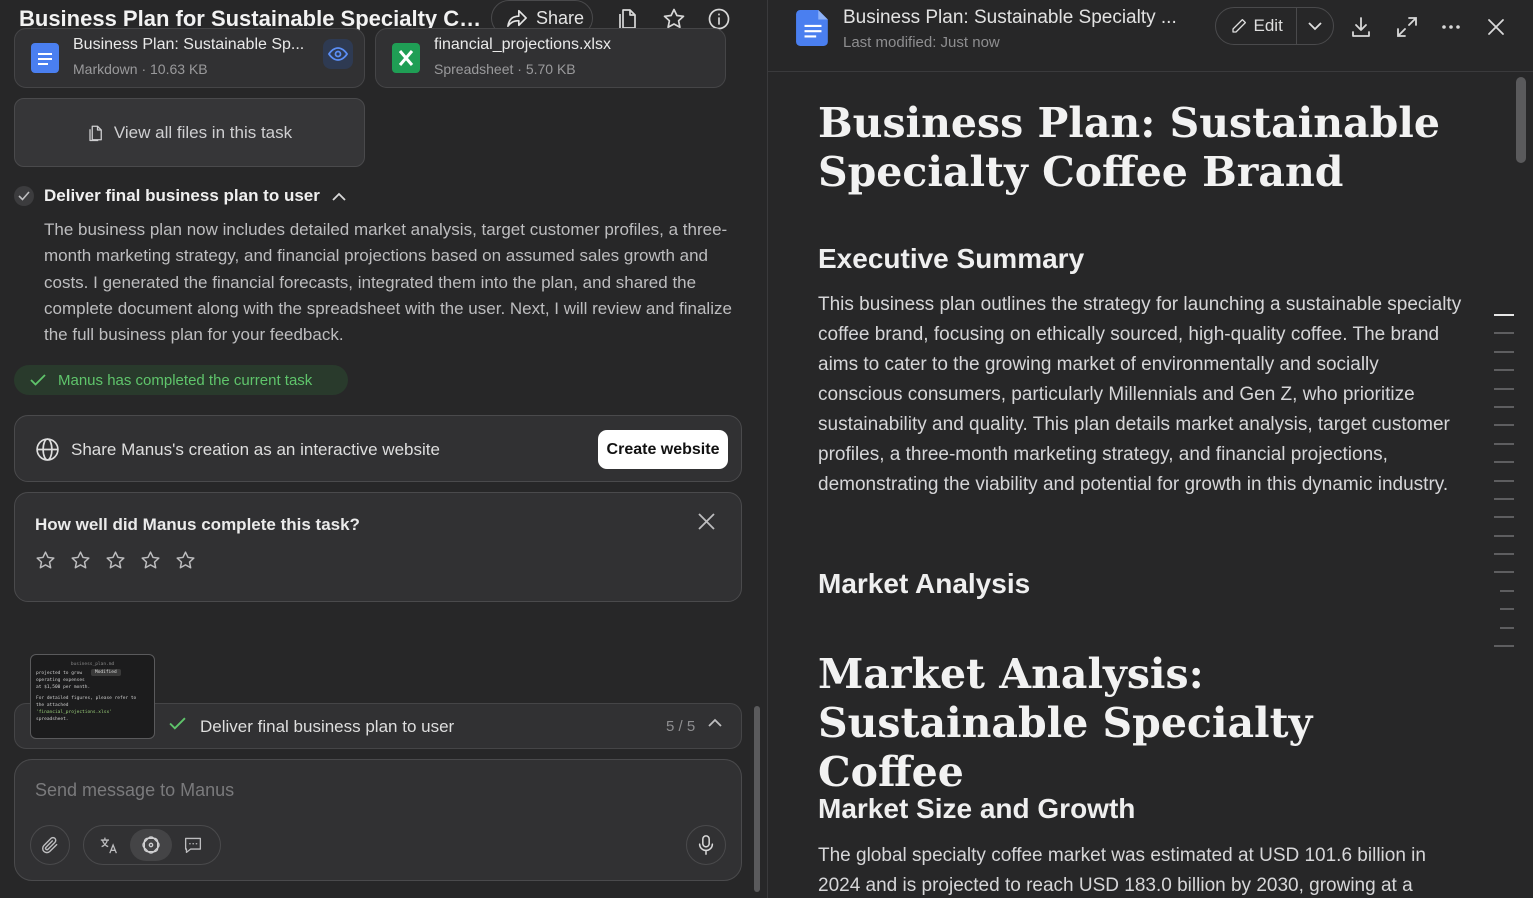  I want to click on last-modified: Last modified: Just now, so click(921, 42).